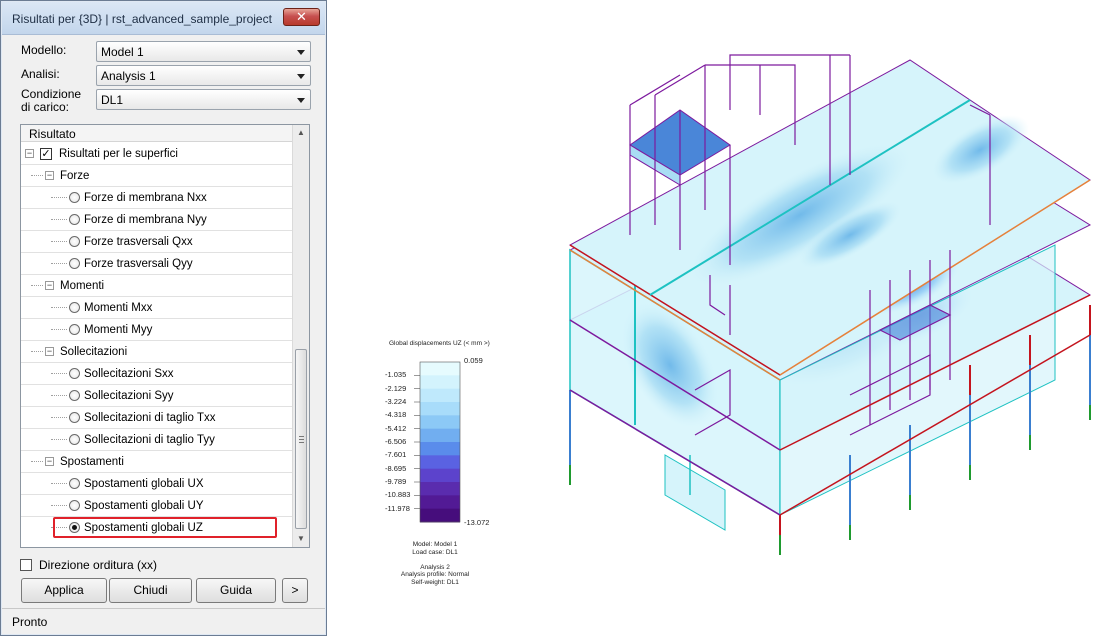 The width and height of the screenshot is (1114, 636). Describe the element at coordinates (94, 352) in the screenshot. I see `tree-group-label: Sollecitazioni` at that location.